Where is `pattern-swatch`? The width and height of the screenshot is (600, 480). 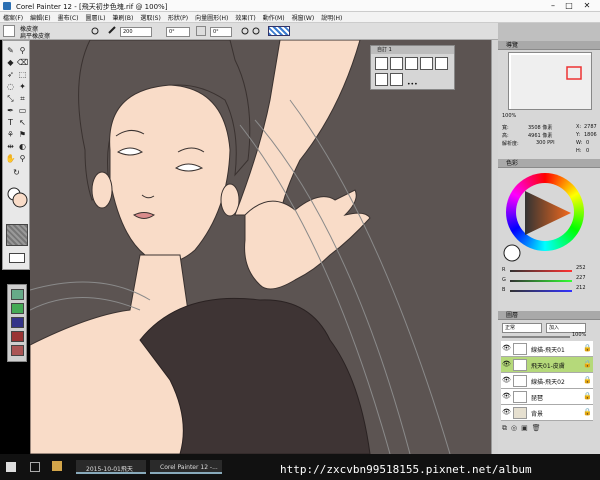
pattern-swatch is located at coordinates (17, 294).